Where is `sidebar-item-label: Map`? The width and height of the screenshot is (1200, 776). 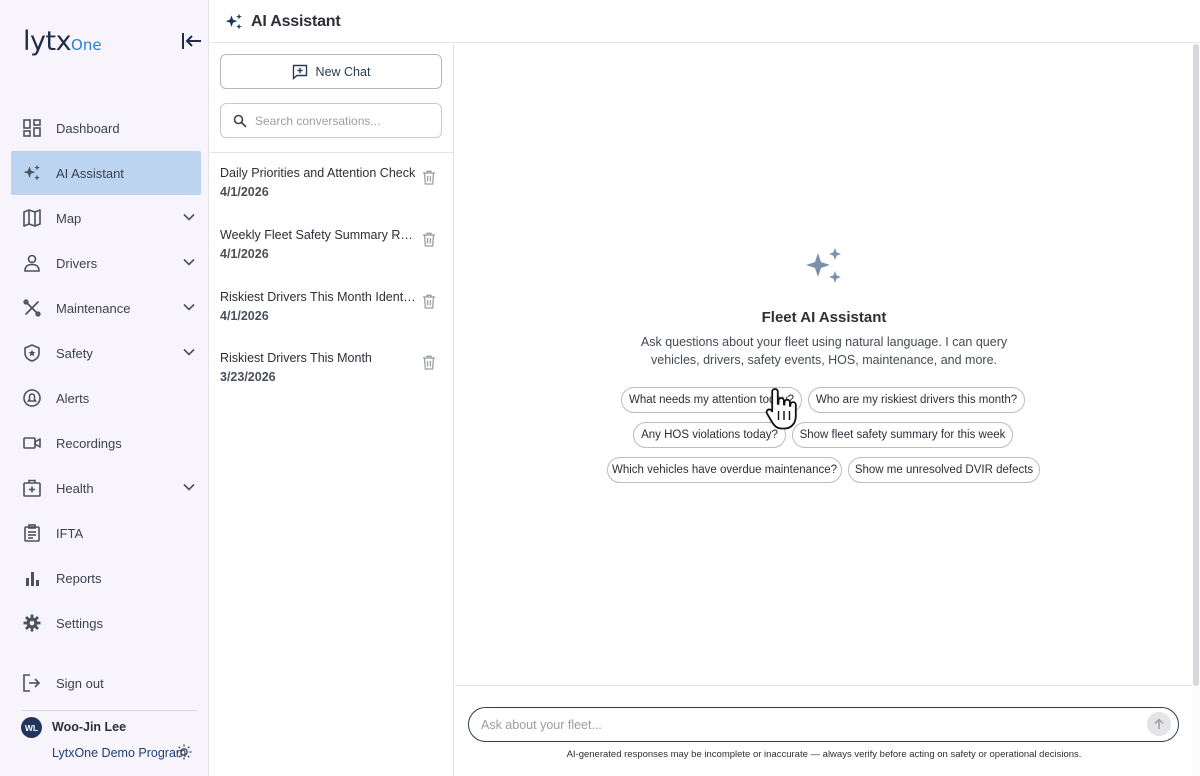 sidebar-item-label: Map is located at coordinates (69, 218).